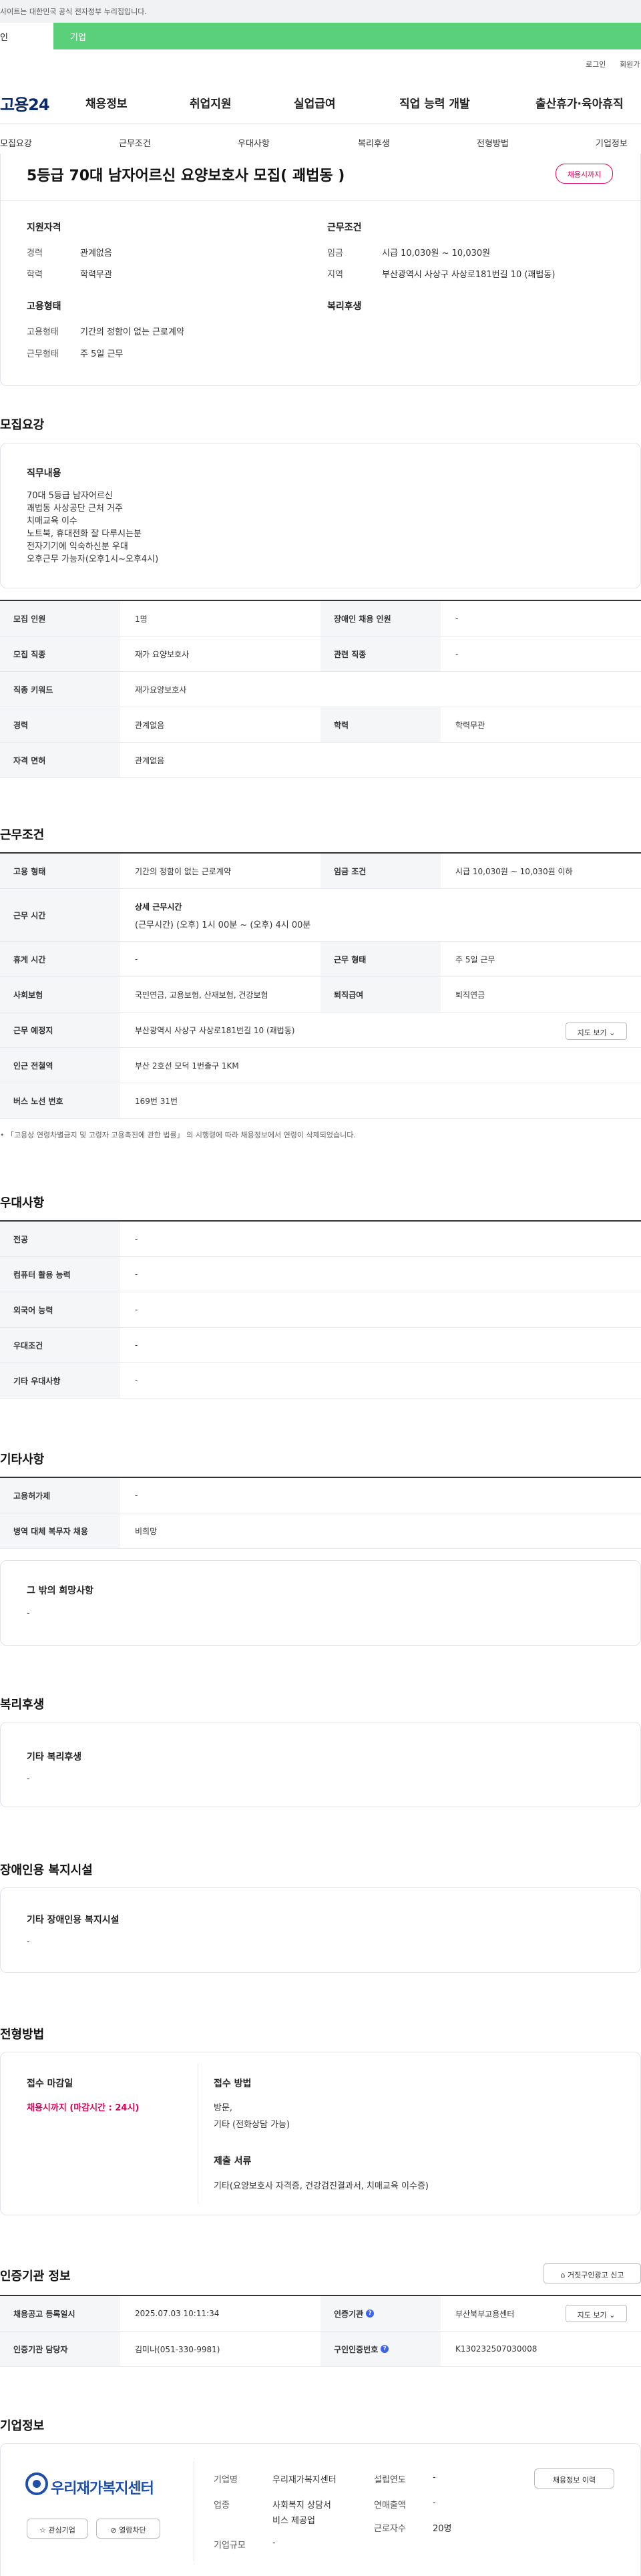  Describe the element at coordinates (596, 1031) in the screenshot. I see `map-view-button: 지도 보기 ⌄` at that location.